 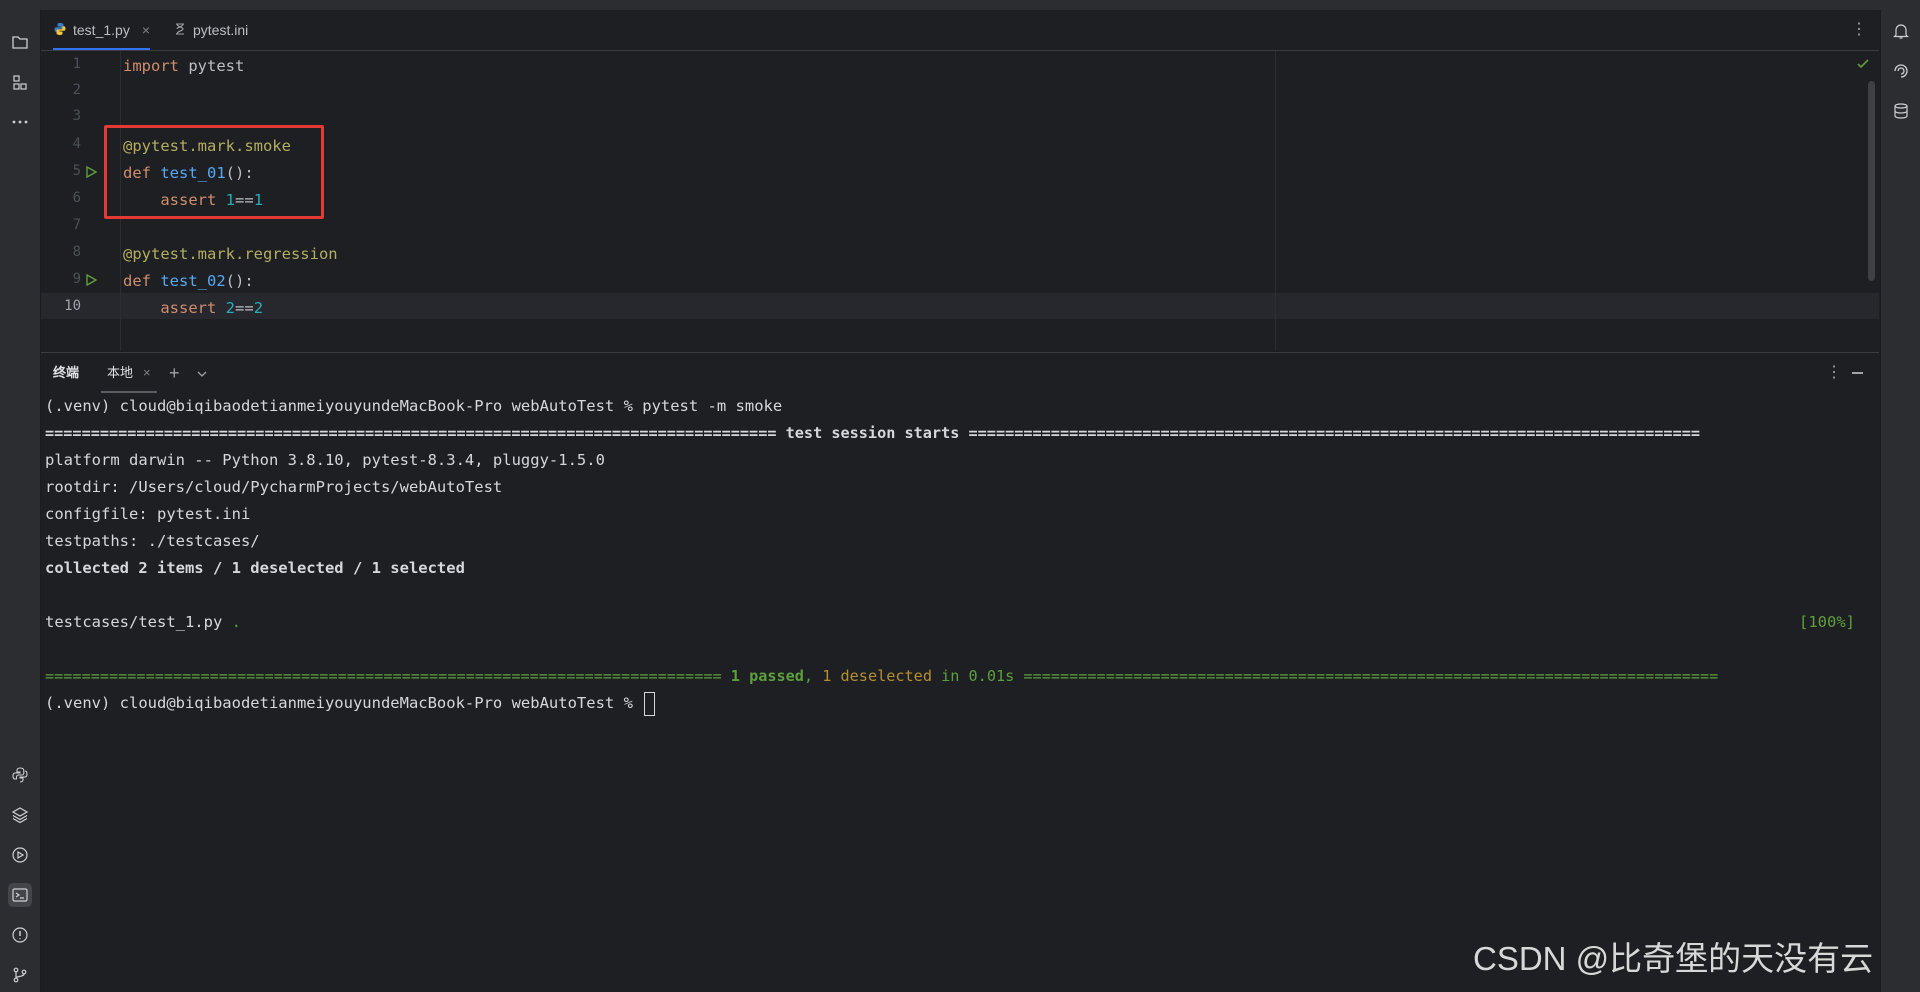 I want to click on line-number: 8, so click(x=76, y=252).